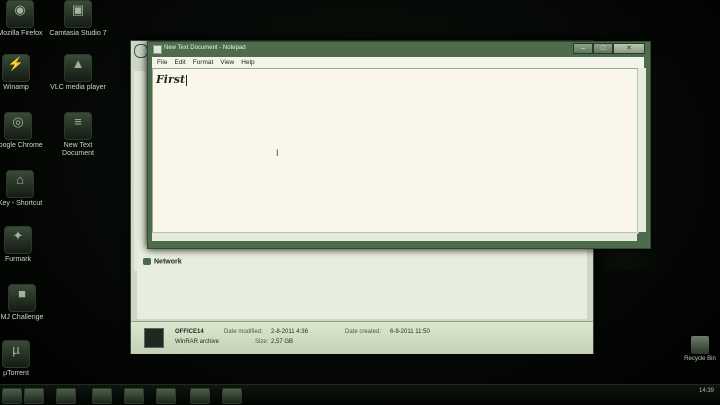  What do you see at coordinates (147, 261) in the screenshot?
I see `network-icon` at bounding box center [147, 261].